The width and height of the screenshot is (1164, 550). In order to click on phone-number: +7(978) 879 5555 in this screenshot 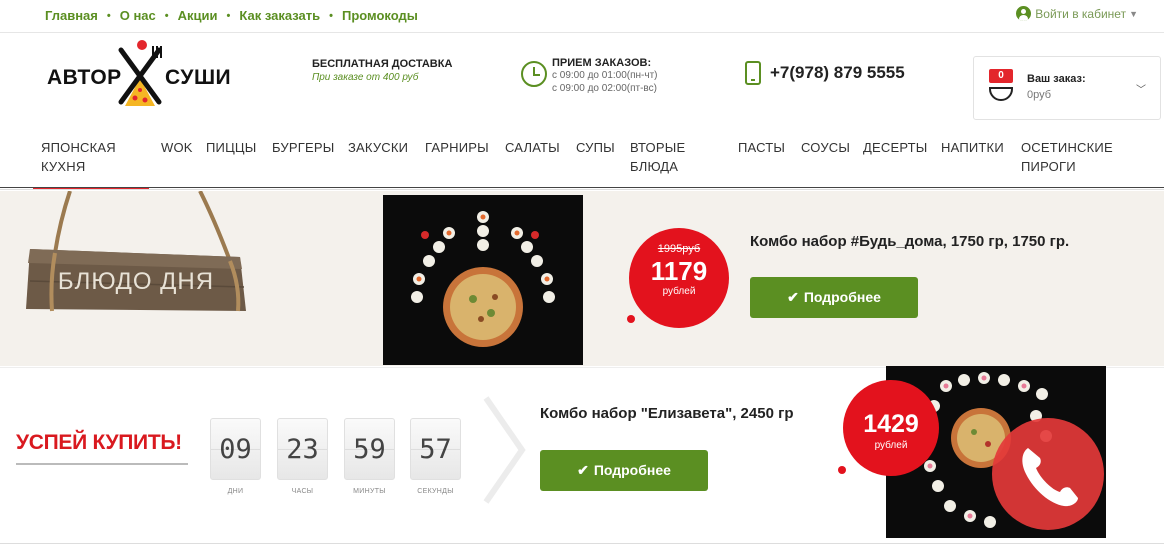, I will do `click(837, 73)`.